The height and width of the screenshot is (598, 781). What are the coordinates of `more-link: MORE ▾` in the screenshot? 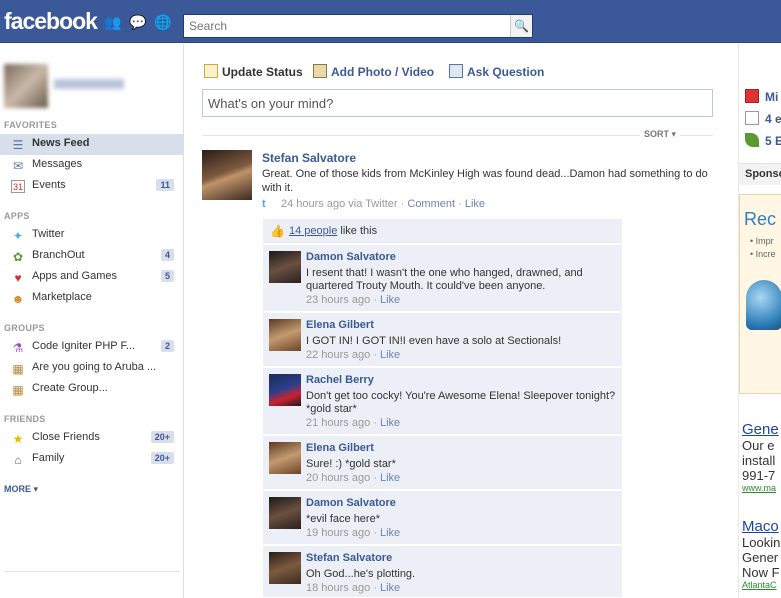 It's located at (21, 489).